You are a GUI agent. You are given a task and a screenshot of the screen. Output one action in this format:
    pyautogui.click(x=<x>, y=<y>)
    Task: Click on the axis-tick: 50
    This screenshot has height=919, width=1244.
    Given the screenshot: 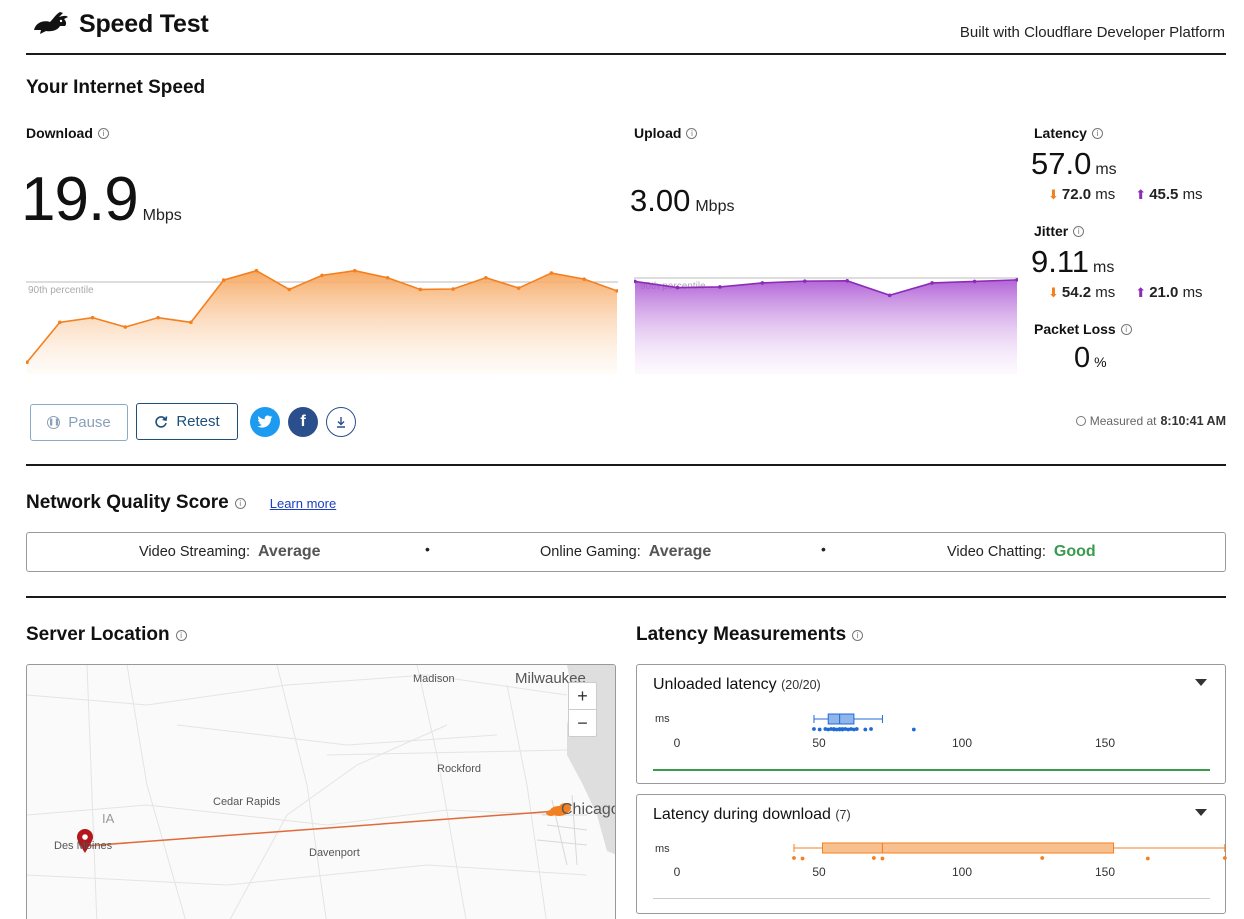 What is the action you would take?
    pyautogui.click(x=819, y=872)
    